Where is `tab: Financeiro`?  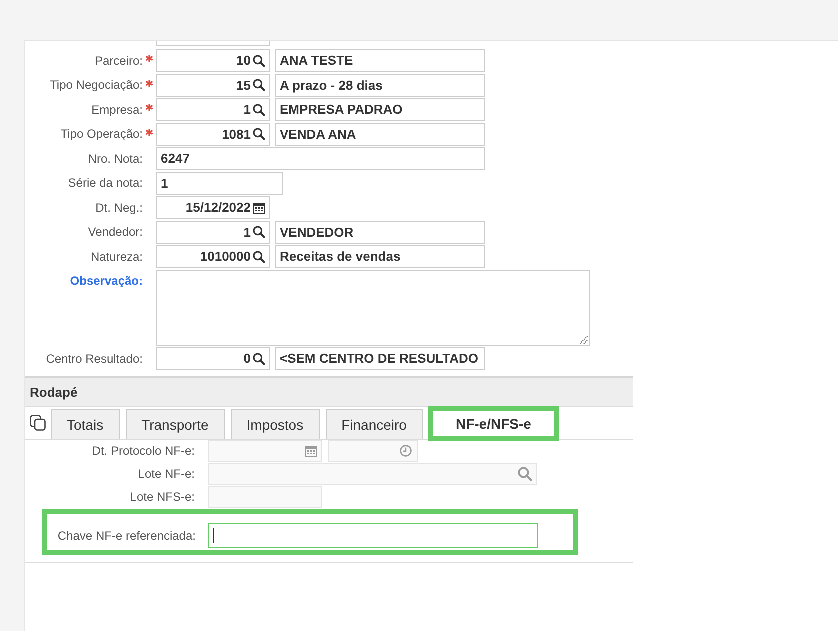
tab: Financeiro is located at coordinates (374, 424).